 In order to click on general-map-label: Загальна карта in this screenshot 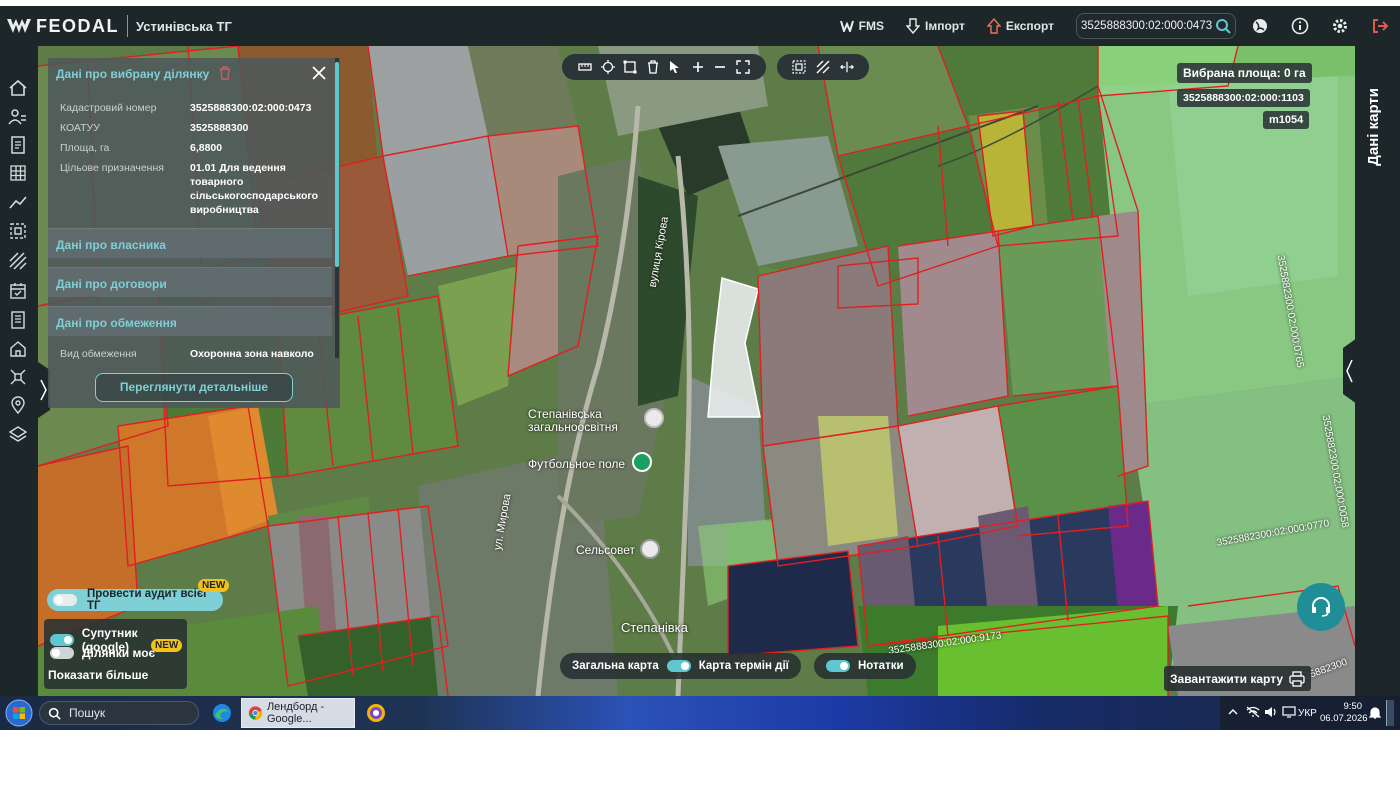, I will do `click(615, 666)`.